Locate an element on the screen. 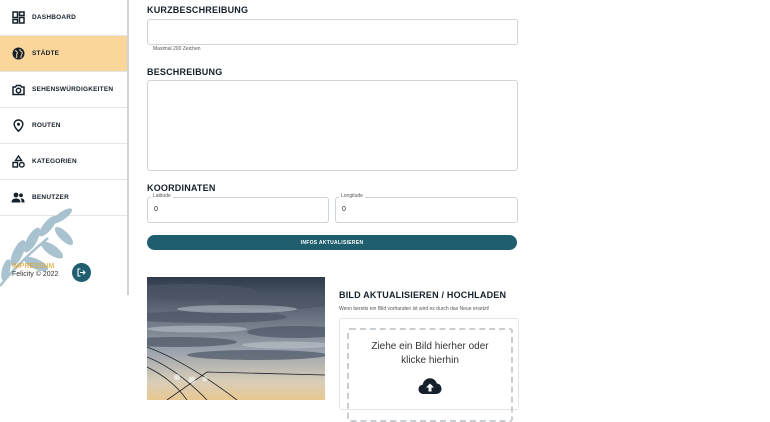  longitude-value: 0 is located at coordinates (344, 209).